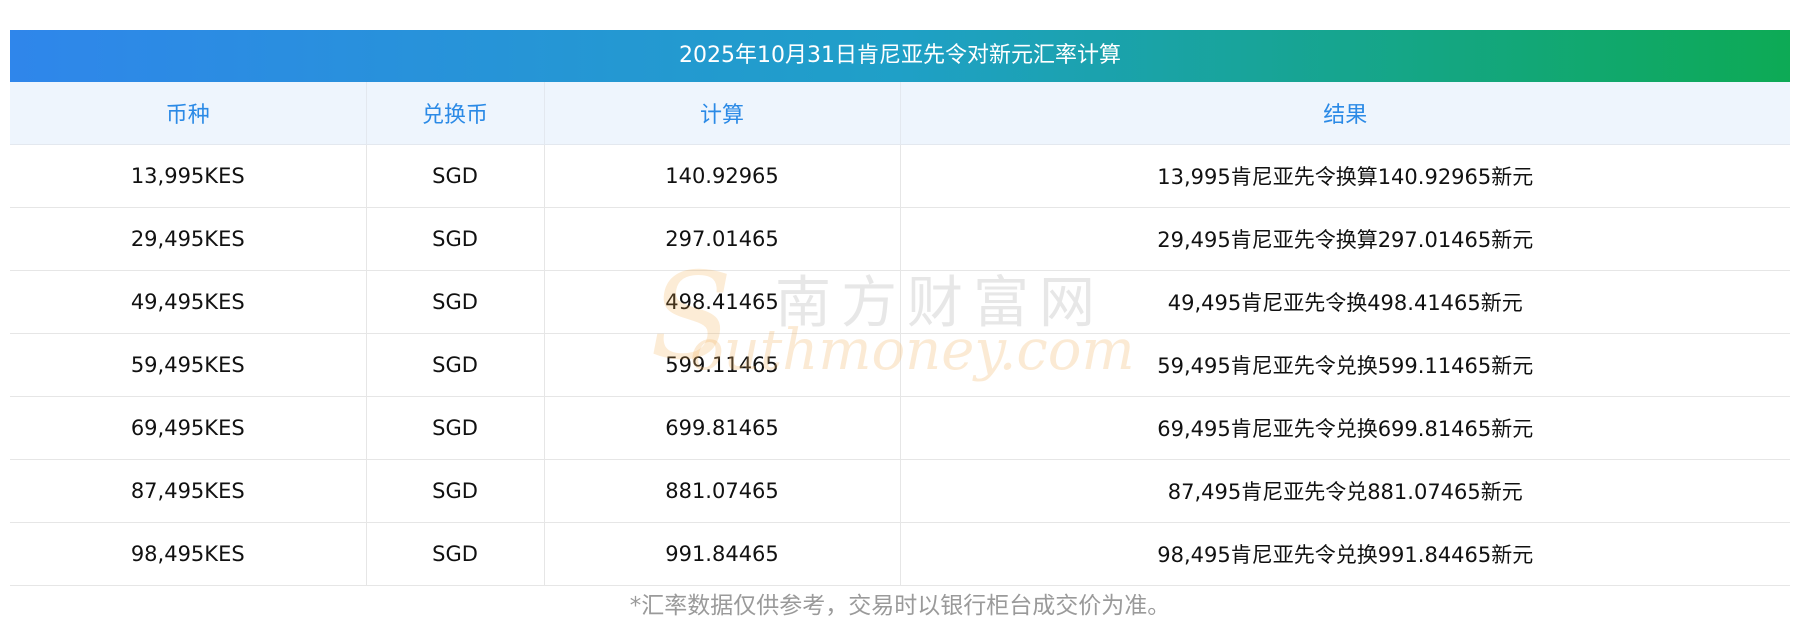  I want to click on header-row: 币种 兑换币 计算 结果, so click(900, 113).